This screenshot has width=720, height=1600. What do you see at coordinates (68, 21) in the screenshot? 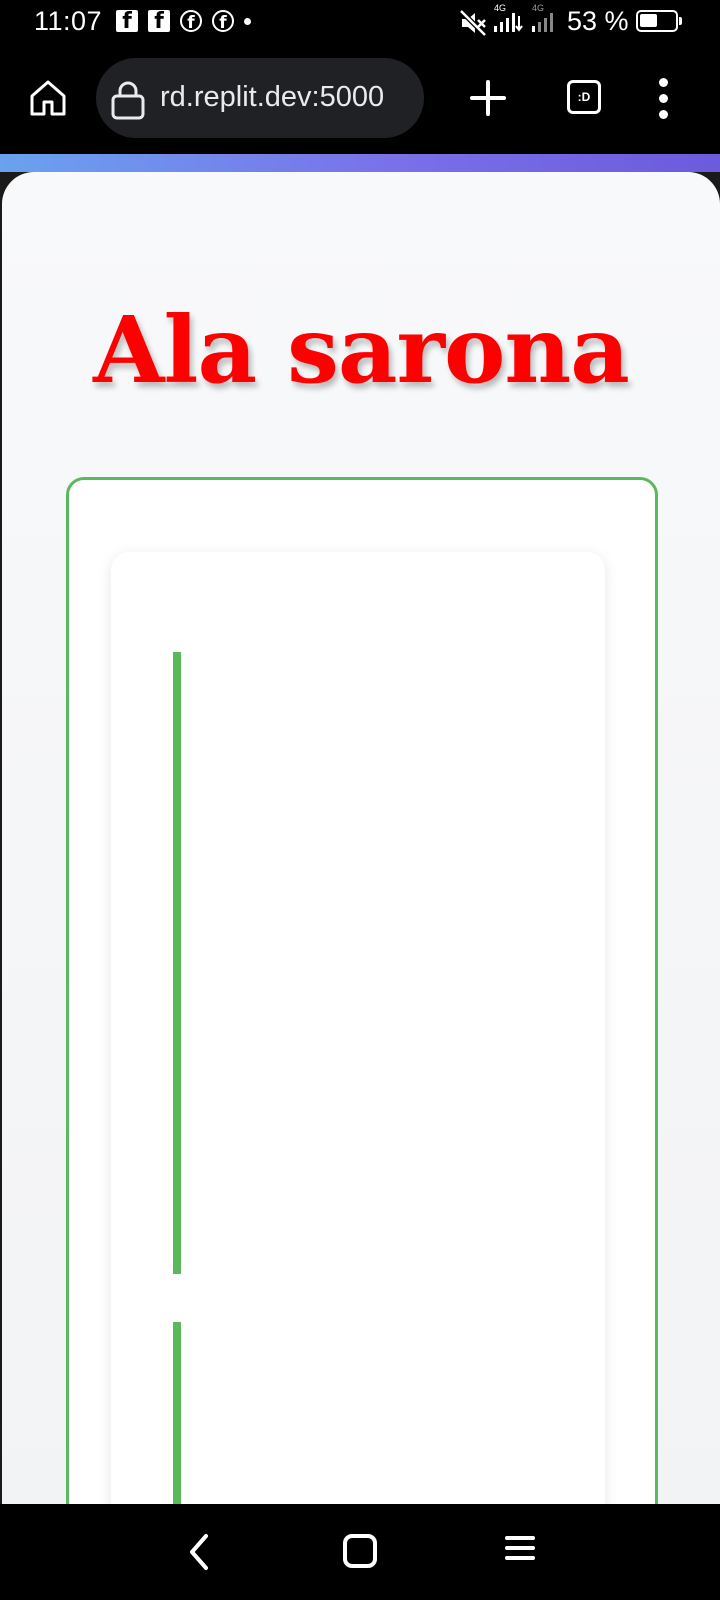
I see `status-time: 11:07` at bounding box center [68, 21].